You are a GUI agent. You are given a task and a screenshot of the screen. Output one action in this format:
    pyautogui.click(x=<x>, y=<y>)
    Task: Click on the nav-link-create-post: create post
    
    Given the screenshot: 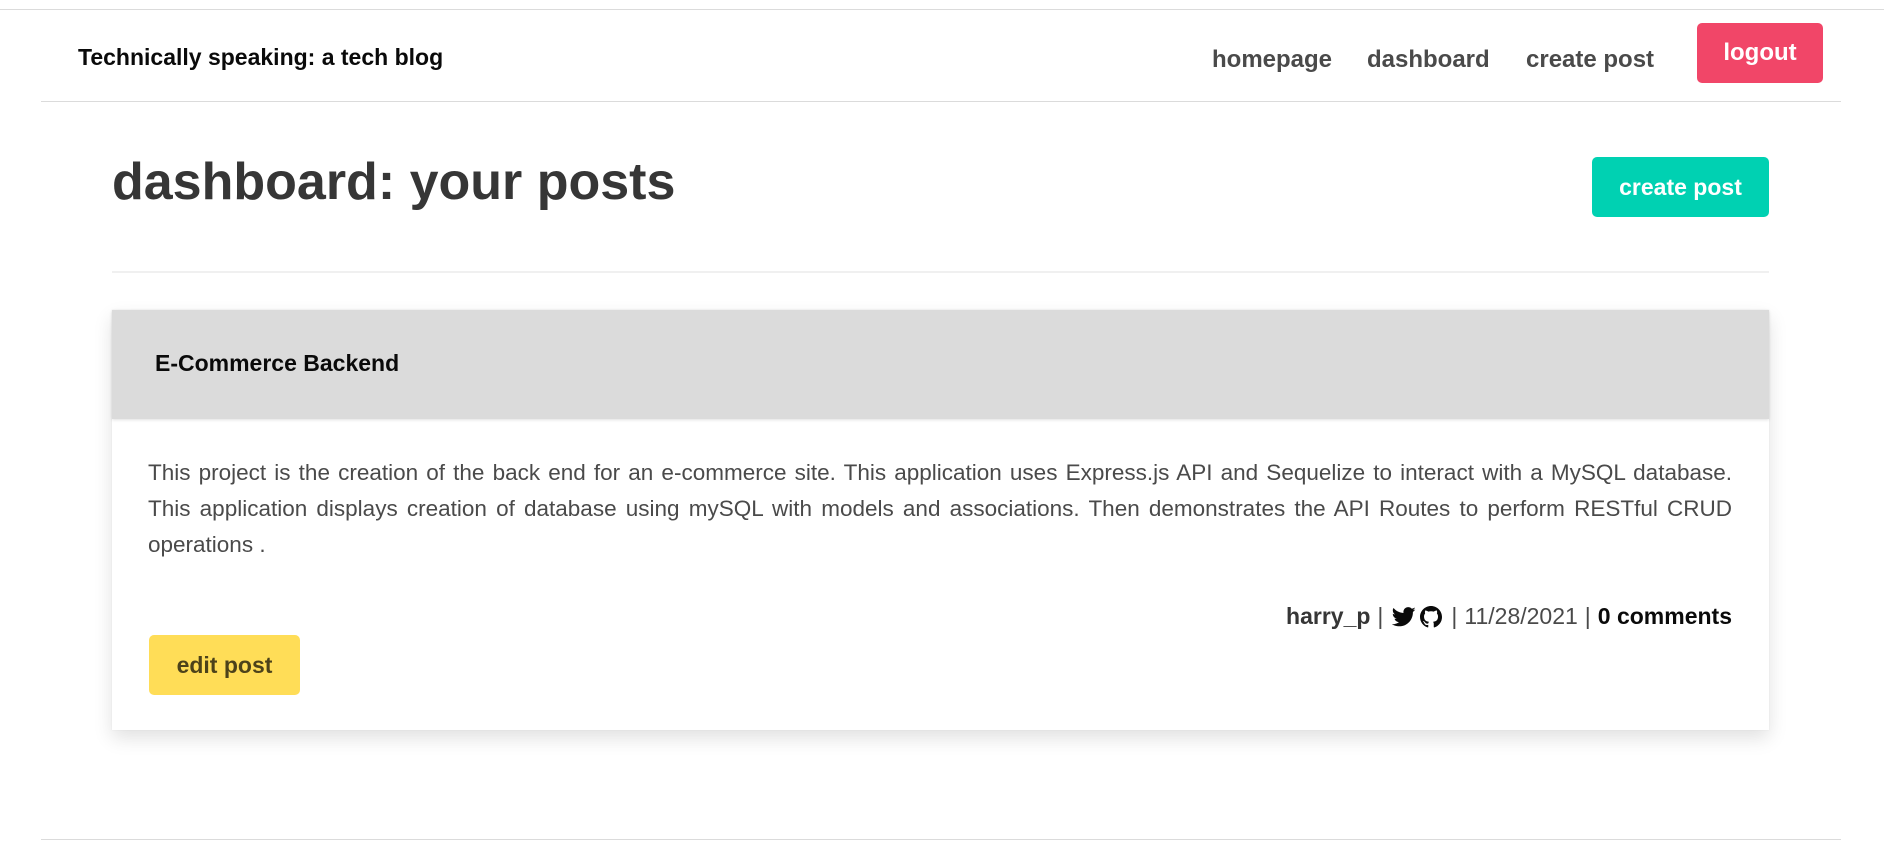 What is the action you would take?
    pyautogui.click(x=1590, y=60)
    